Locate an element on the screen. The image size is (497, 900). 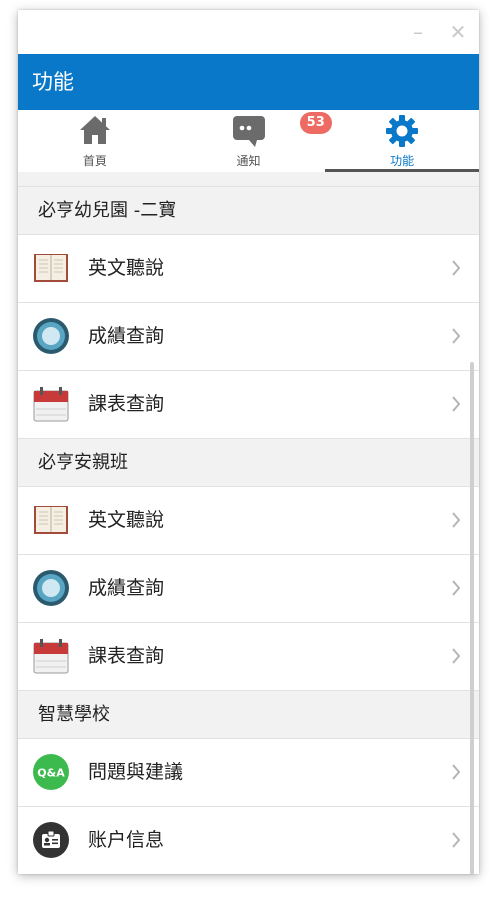
section-title: 必亨幼兒園 -二寶 is located at coordinates (107, 210).